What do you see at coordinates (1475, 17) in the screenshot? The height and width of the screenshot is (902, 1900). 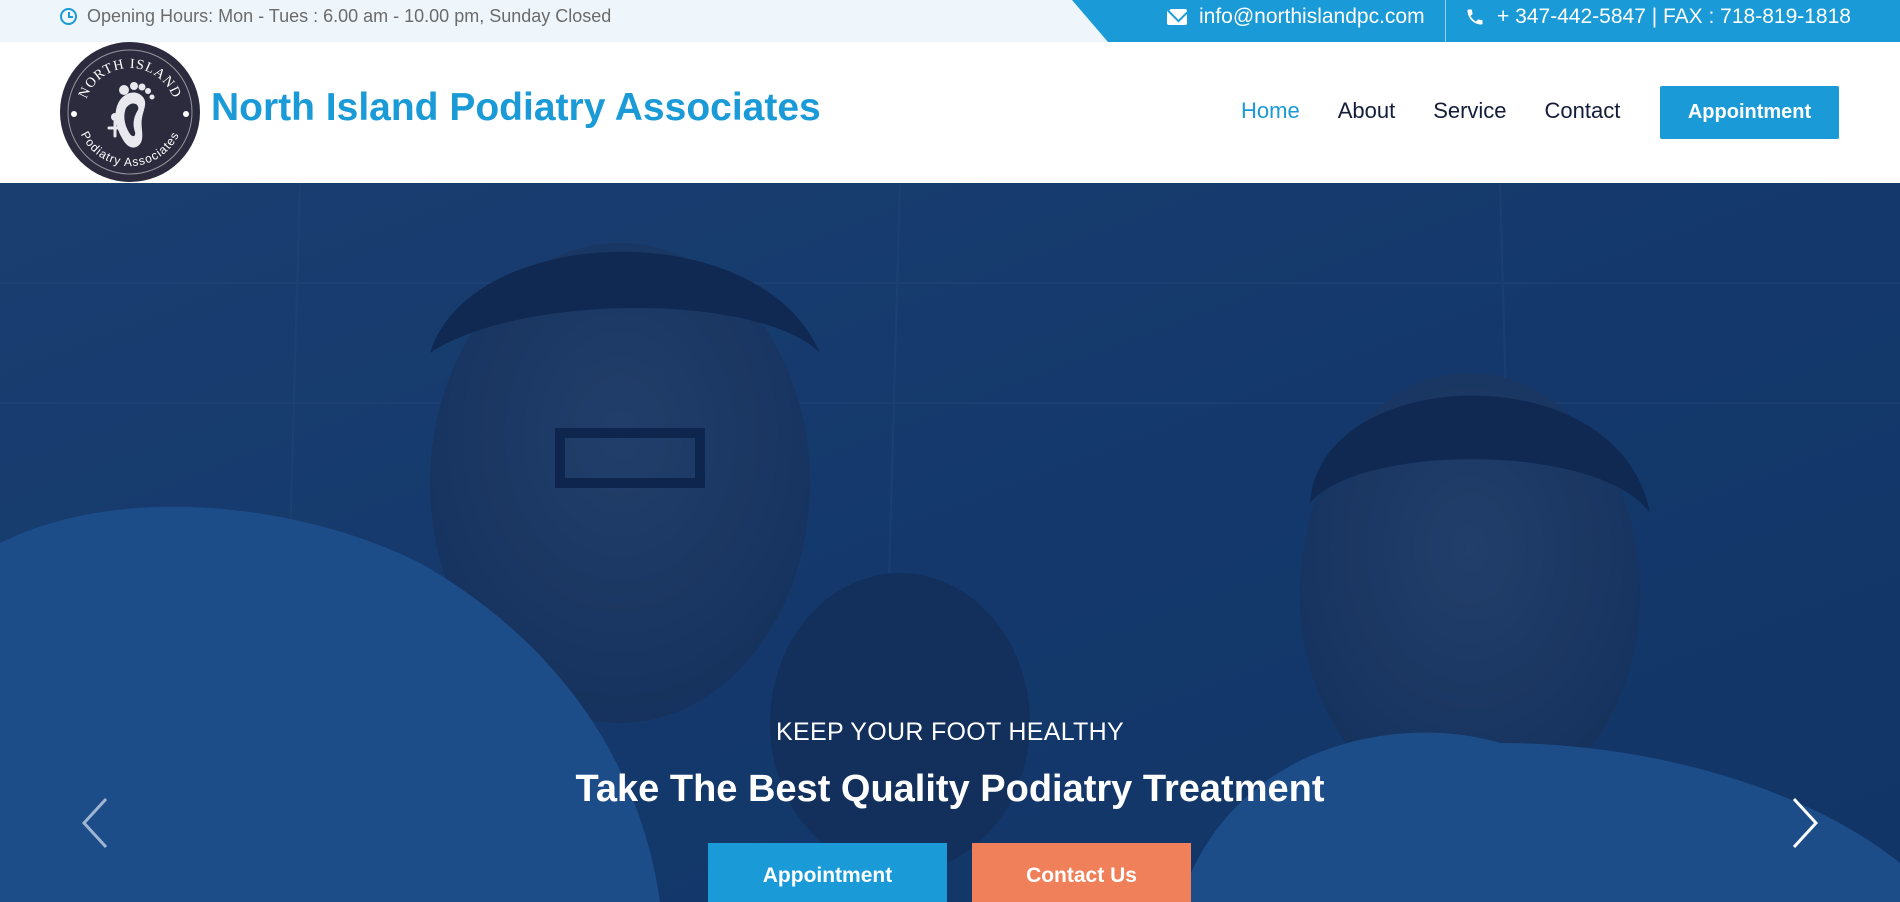 I see `phone-icon` at bounding box center [1475, 17].